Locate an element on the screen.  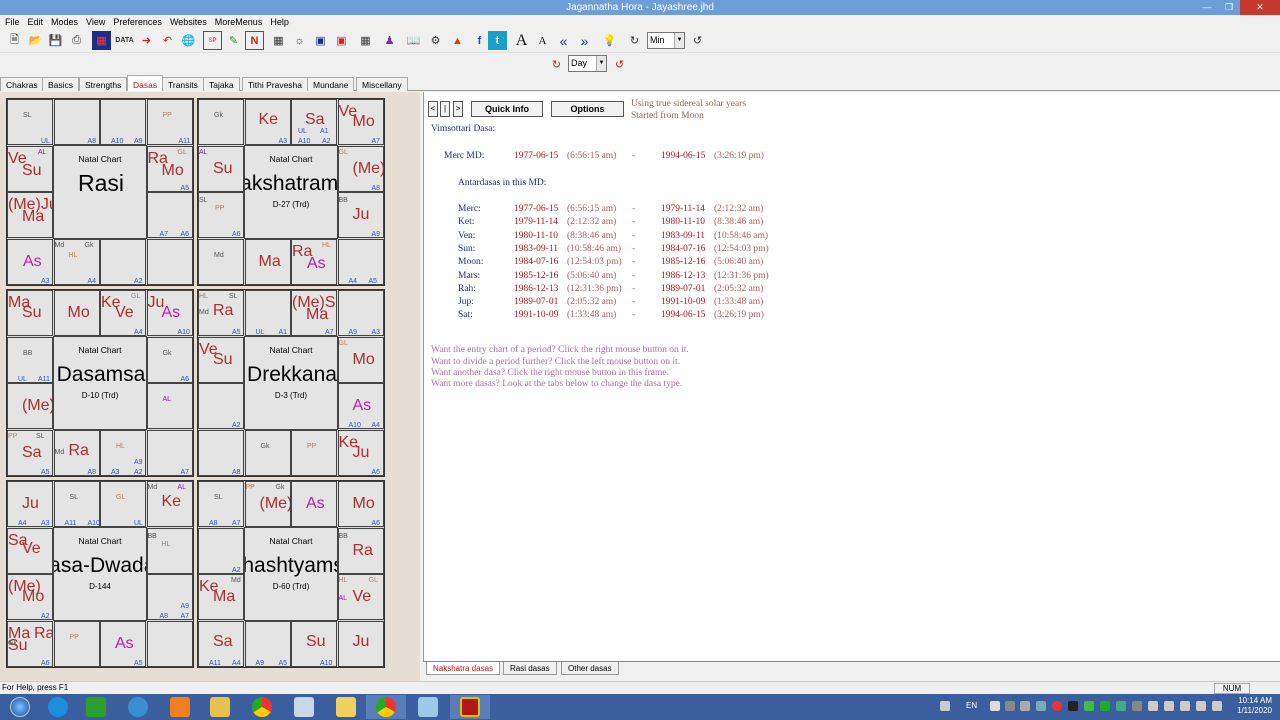
chart-house: Ve Su is located at coordinates (221, 359).